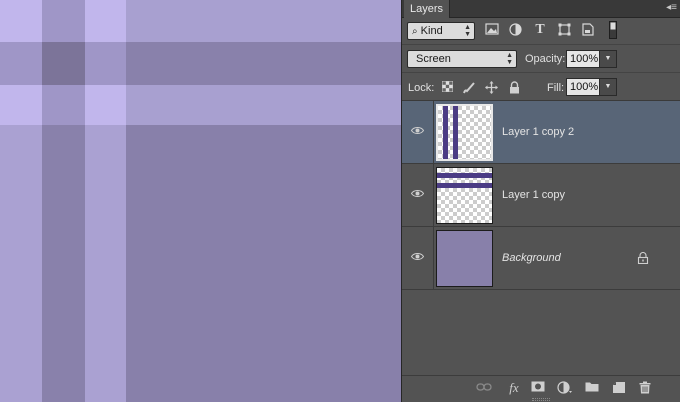 The image size is (680, 402). What do you see at coordinates (431, 31) in the screenshot?
I see `filter-kind-label: Kind` at bounding box center [431, 31].